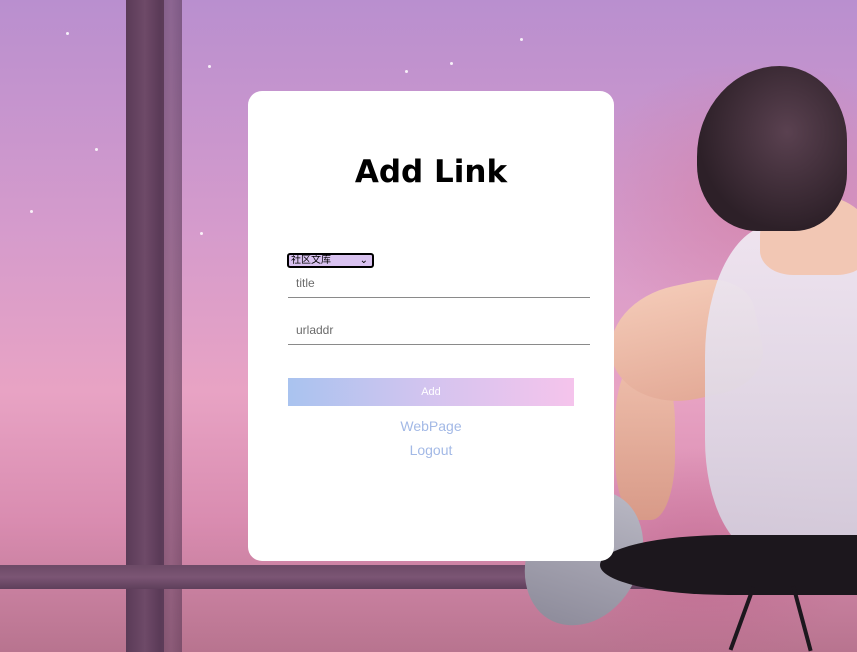 This screenshot has width=857, height=652. What do you see at coordinates (439, 283) in the screenshot?
I see `title-input` at bounding box center [439, 283].